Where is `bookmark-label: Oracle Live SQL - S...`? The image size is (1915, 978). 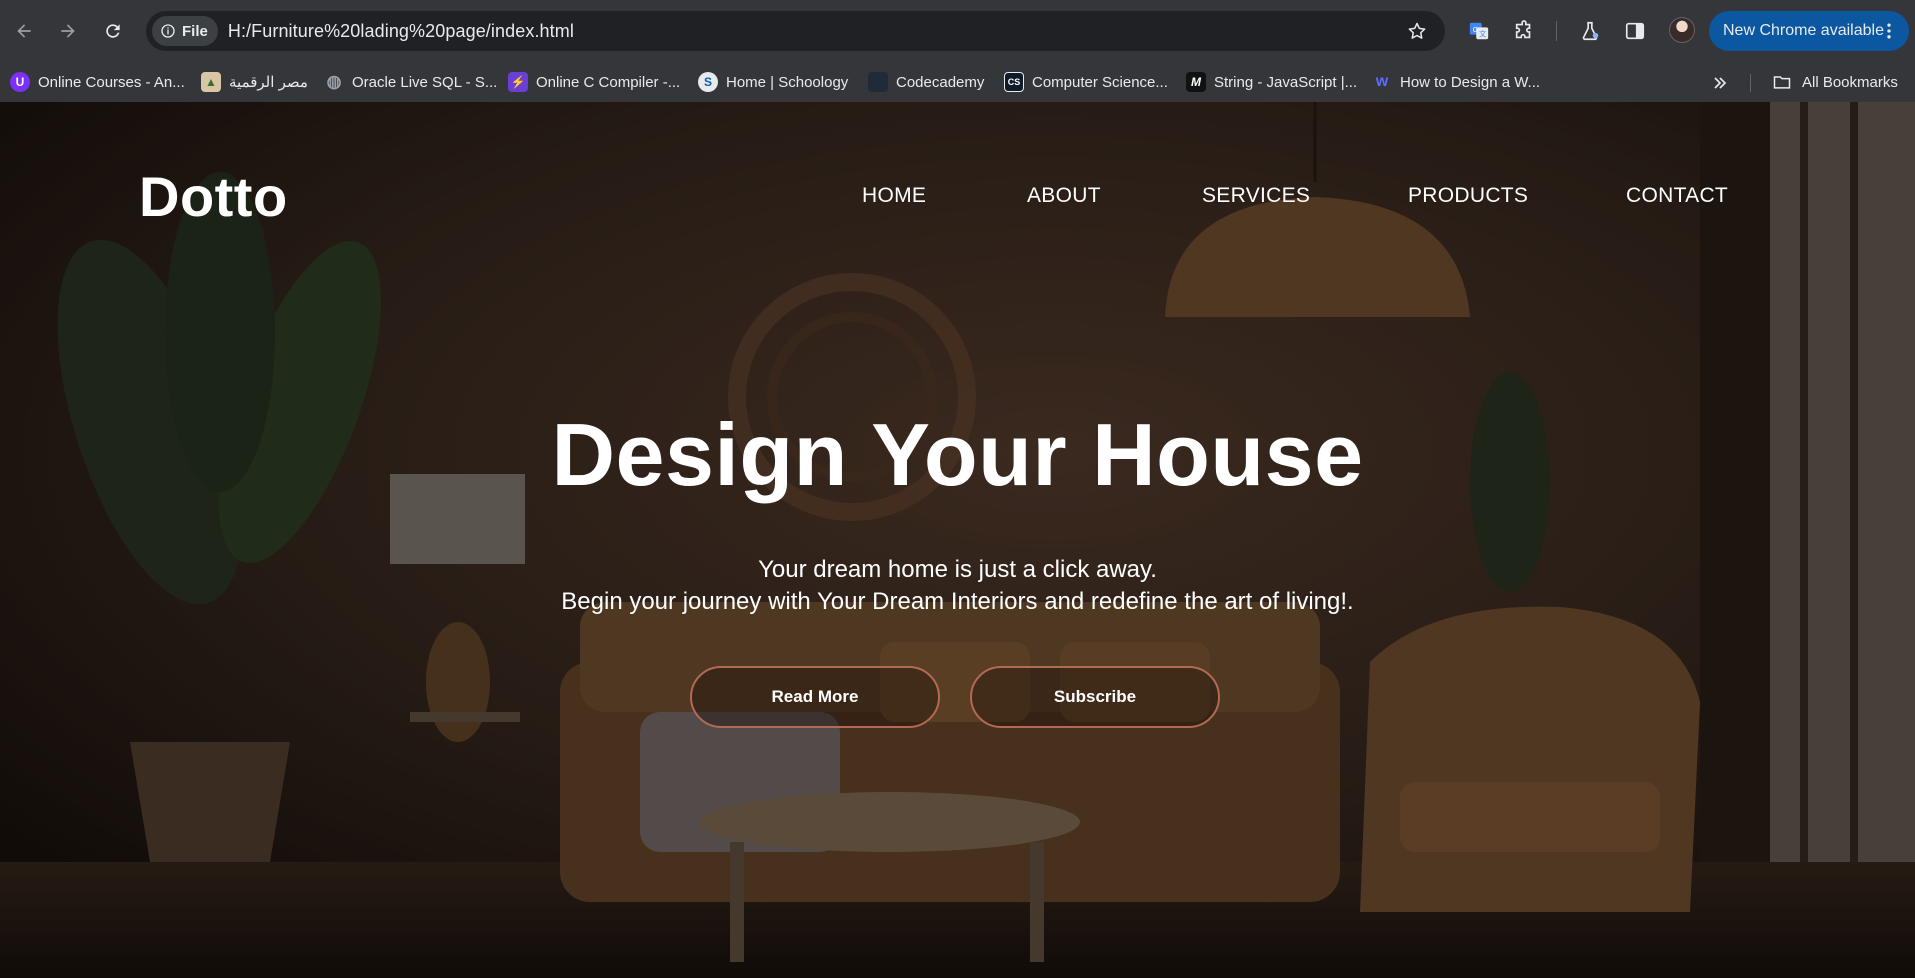
bookmark-label: Oracle Live SQL - S... is located at coordinates (425, 82).